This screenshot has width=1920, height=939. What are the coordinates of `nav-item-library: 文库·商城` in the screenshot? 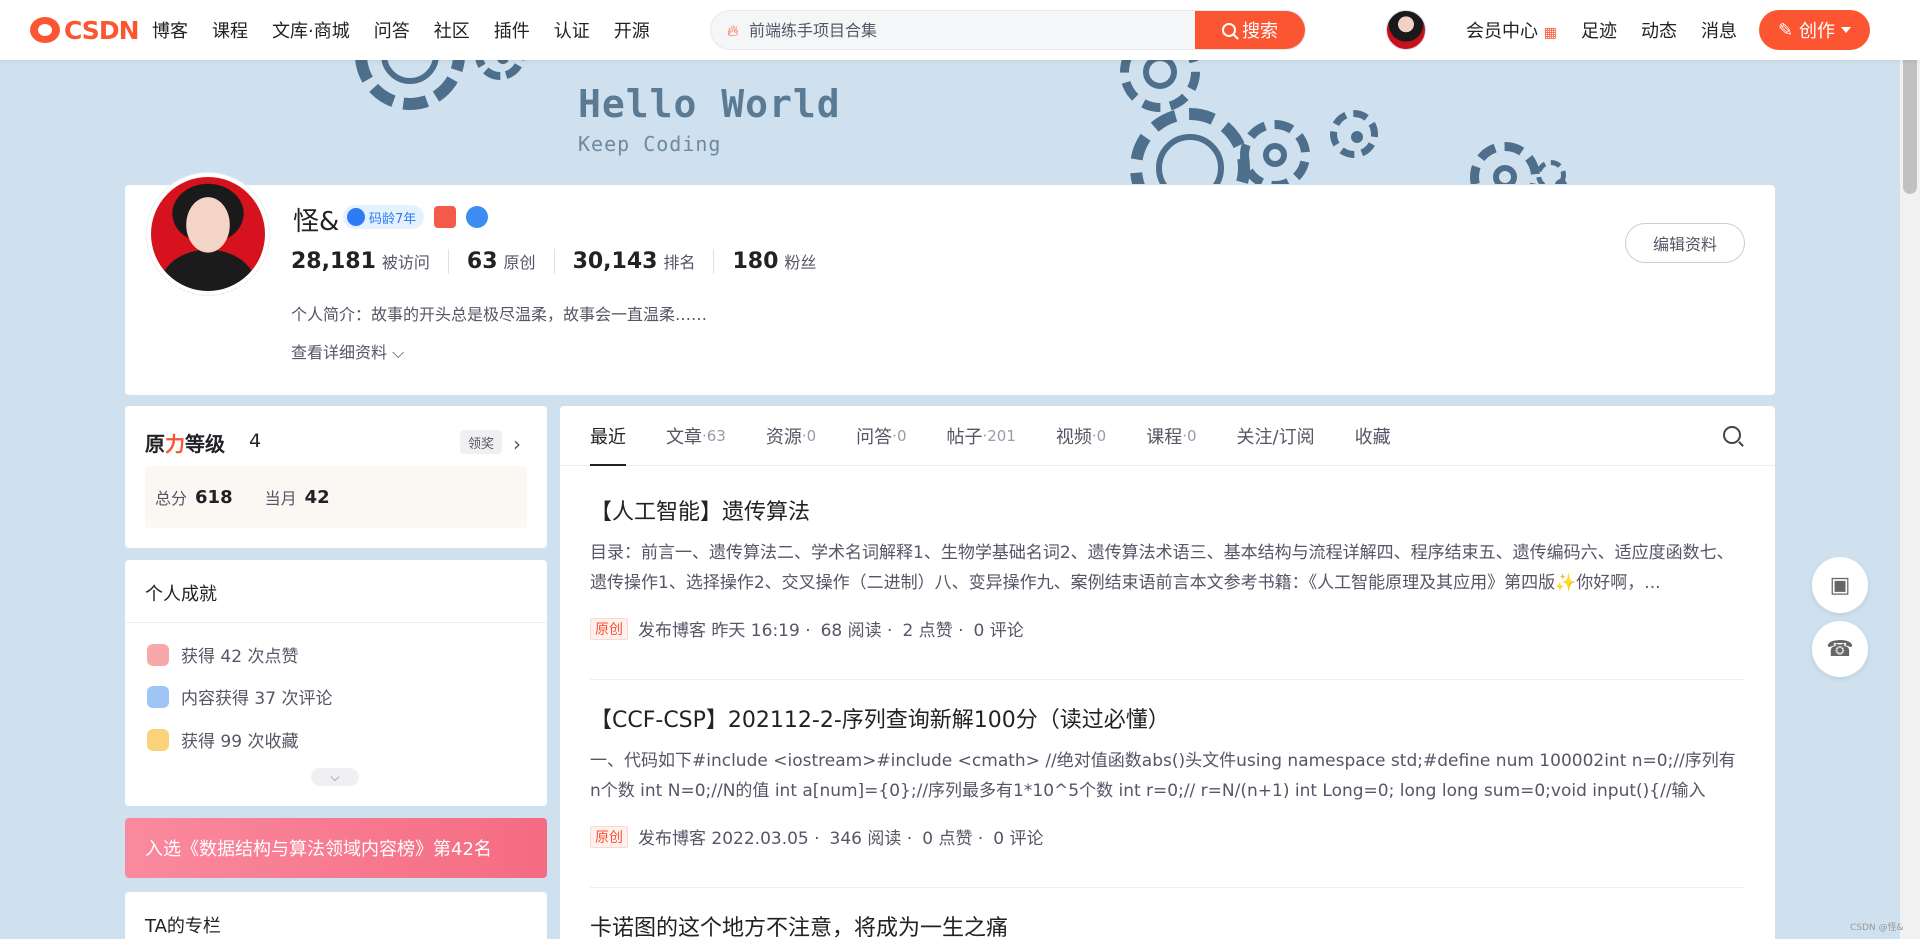 It's located at (311, 30).